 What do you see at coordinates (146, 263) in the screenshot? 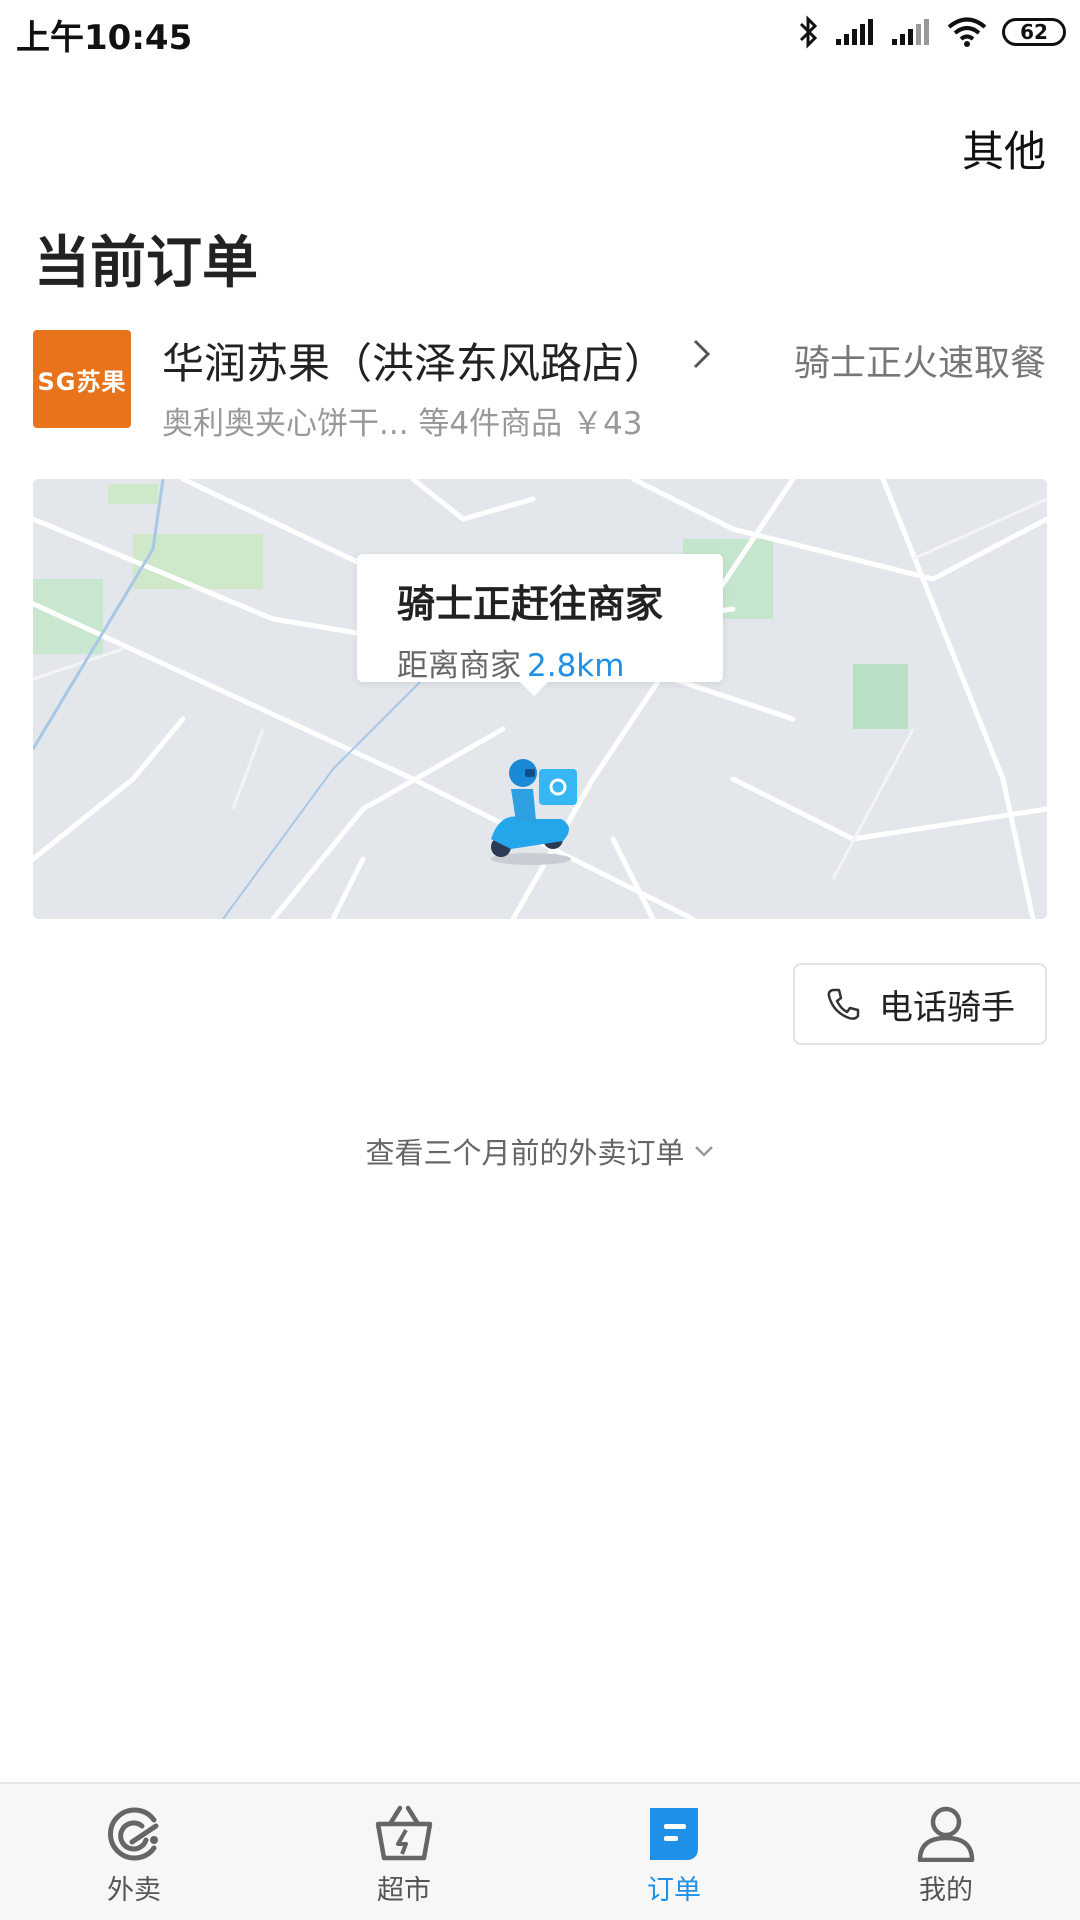
I see `page-title: 当前订单` at bounding box center [146, 263].